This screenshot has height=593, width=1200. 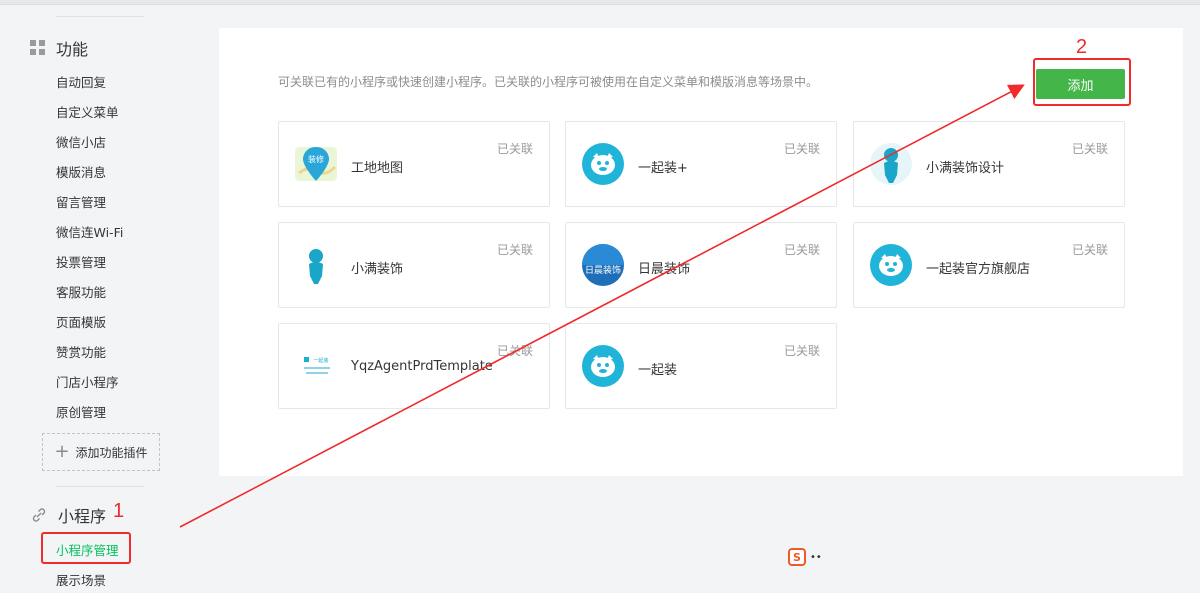 I want to click on miniprogram-name: 小满装饰设计, so click(x=965, y=168).